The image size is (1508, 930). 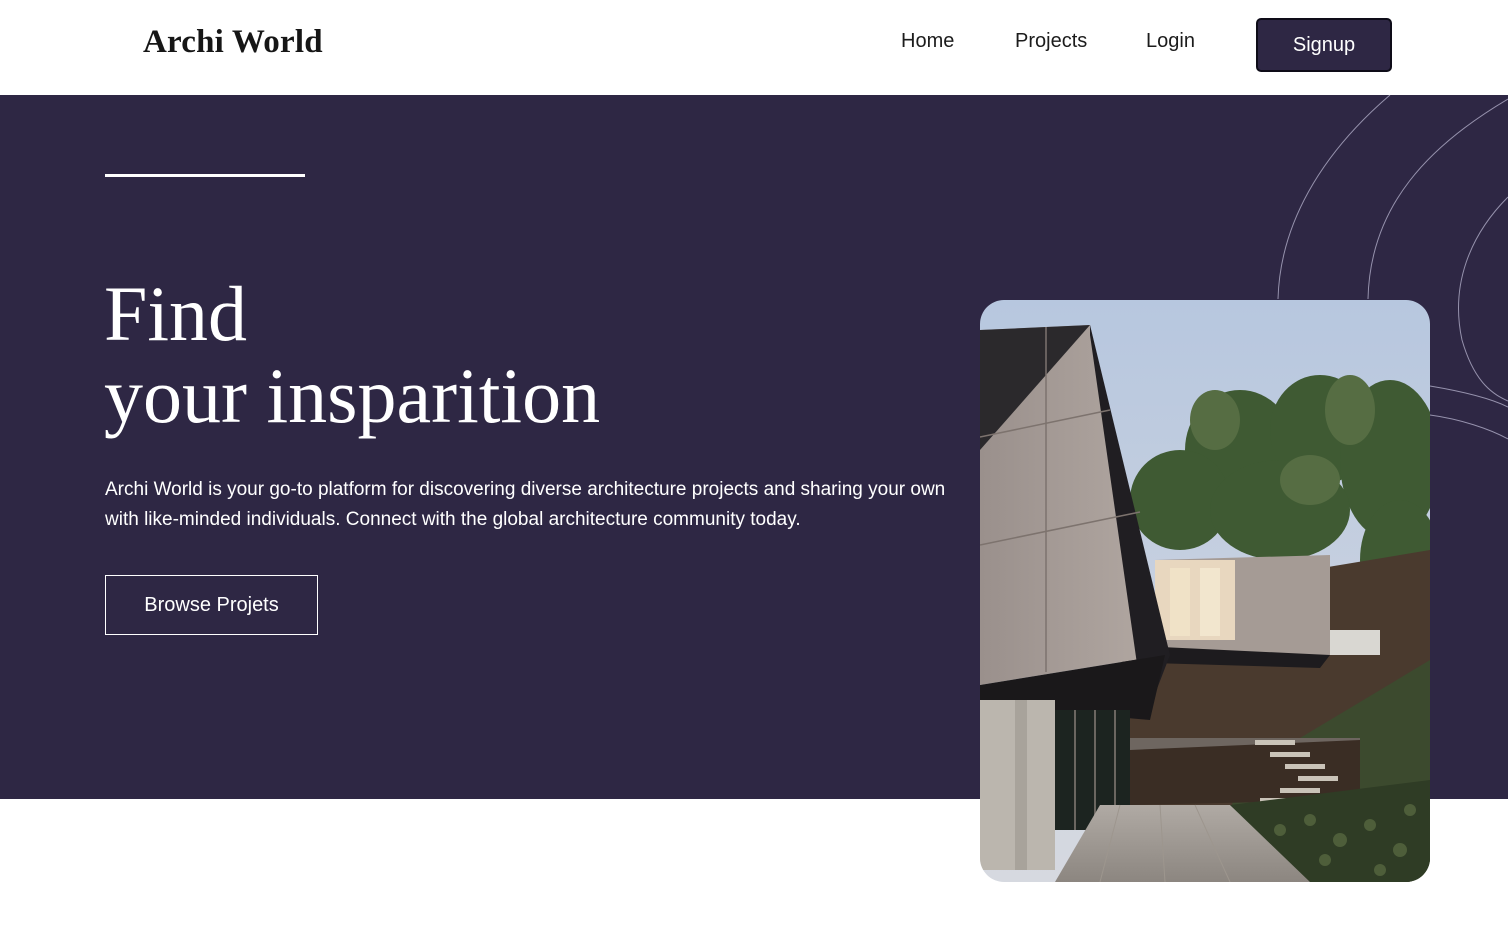 What do you see at coordinates (233, 42) in the screenshot?
I see `logo: Archi World` at bounding box center [233, 42].